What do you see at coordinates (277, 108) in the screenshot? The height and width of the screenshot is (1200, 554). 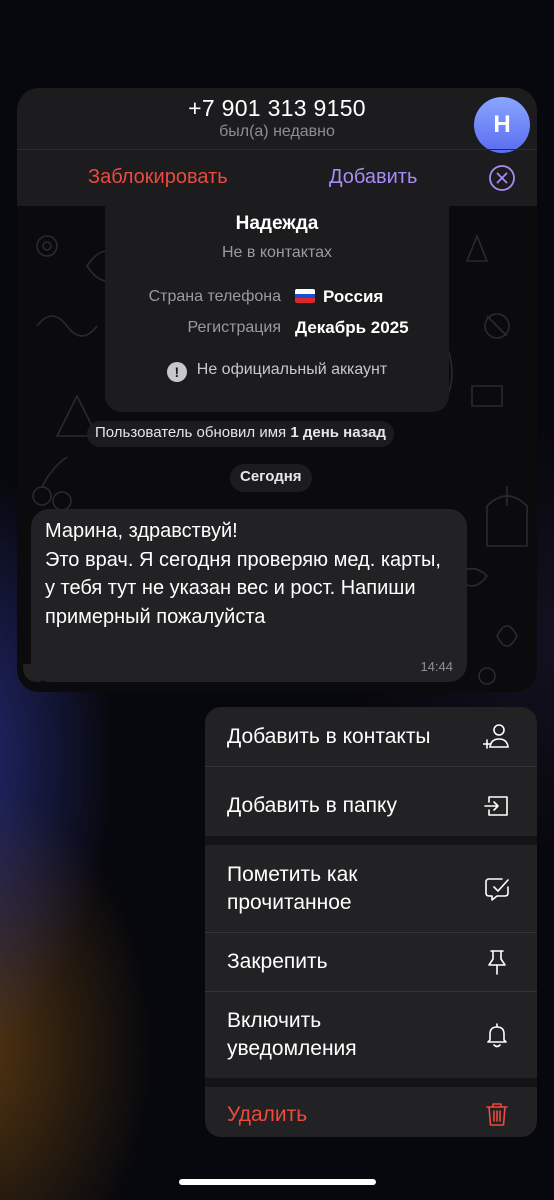 I see `chat-title-phone: +7 901 313 9150` at bounding box center [277, 108].